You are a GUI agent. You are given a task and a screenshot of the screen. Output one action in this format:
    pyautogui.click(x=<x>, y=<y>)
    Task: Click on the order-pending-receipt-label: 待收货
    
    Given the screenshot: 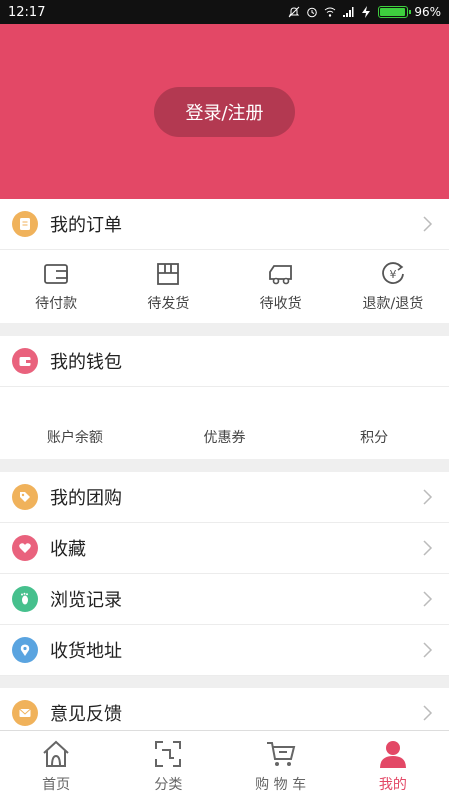 What is the action you would take?
    pyautogui.click(x=280, y=303)
    